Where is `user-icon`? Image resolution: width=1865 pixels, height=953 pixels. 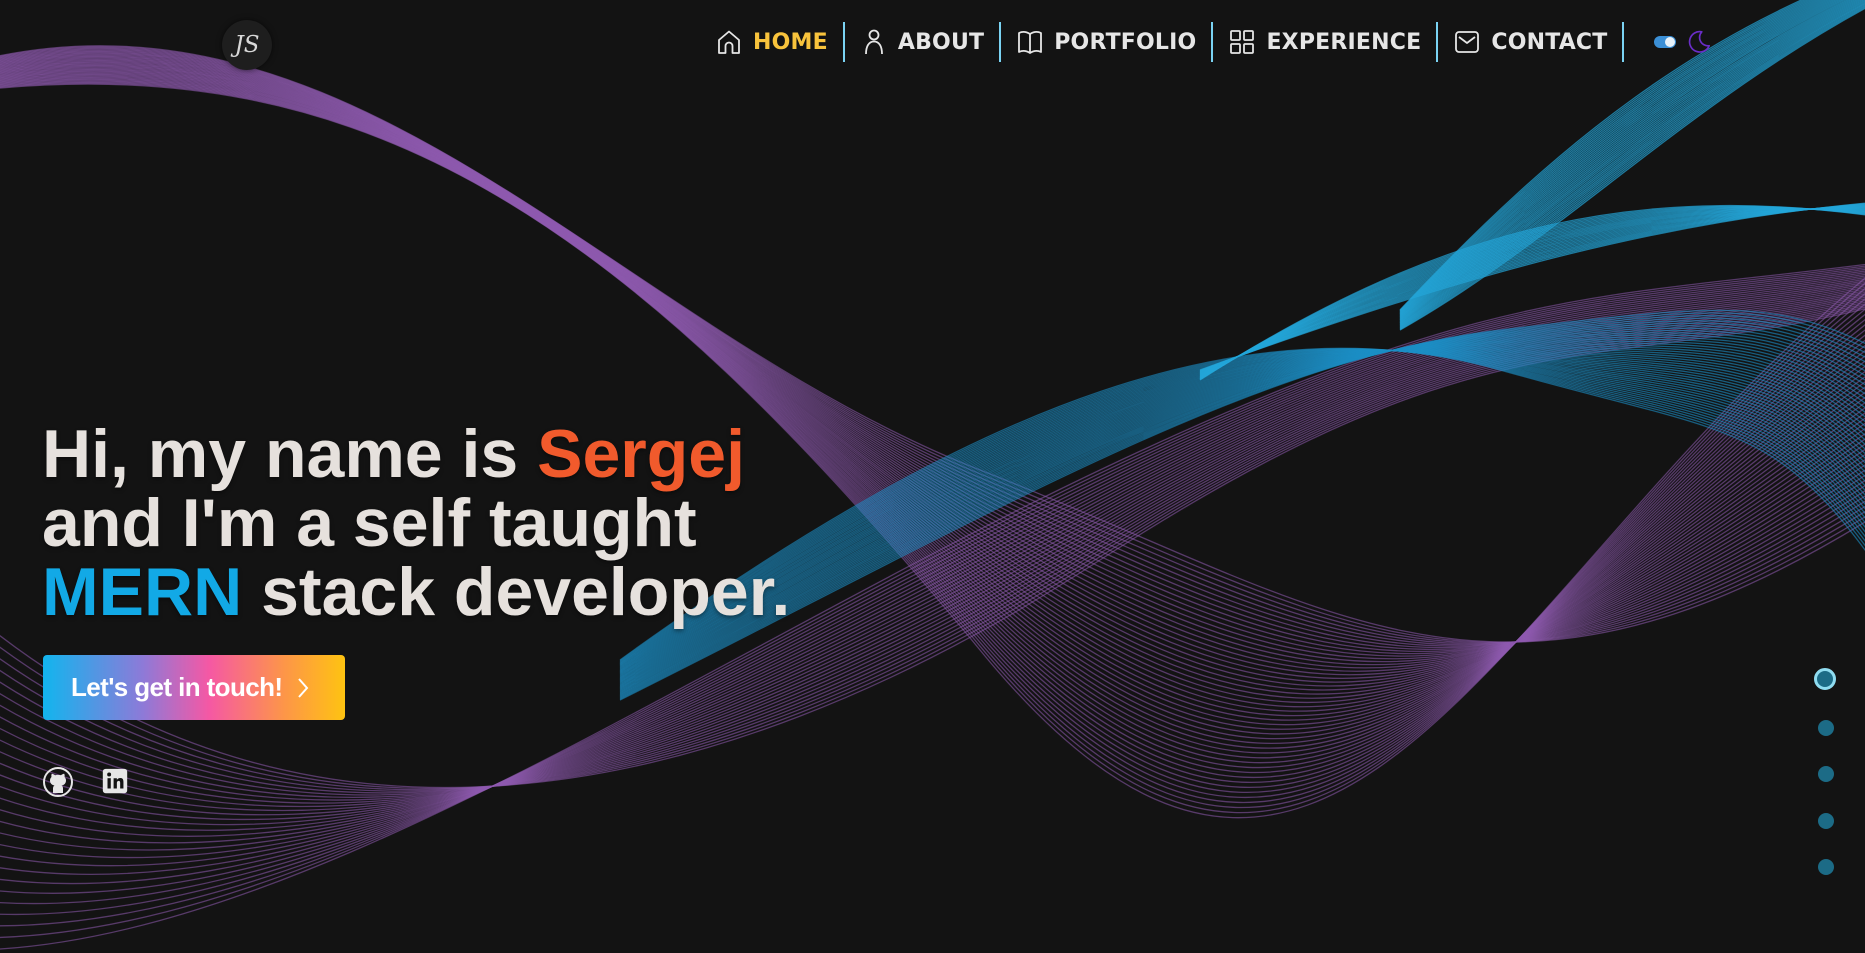
user-icon is located at coordinates (873, 42).